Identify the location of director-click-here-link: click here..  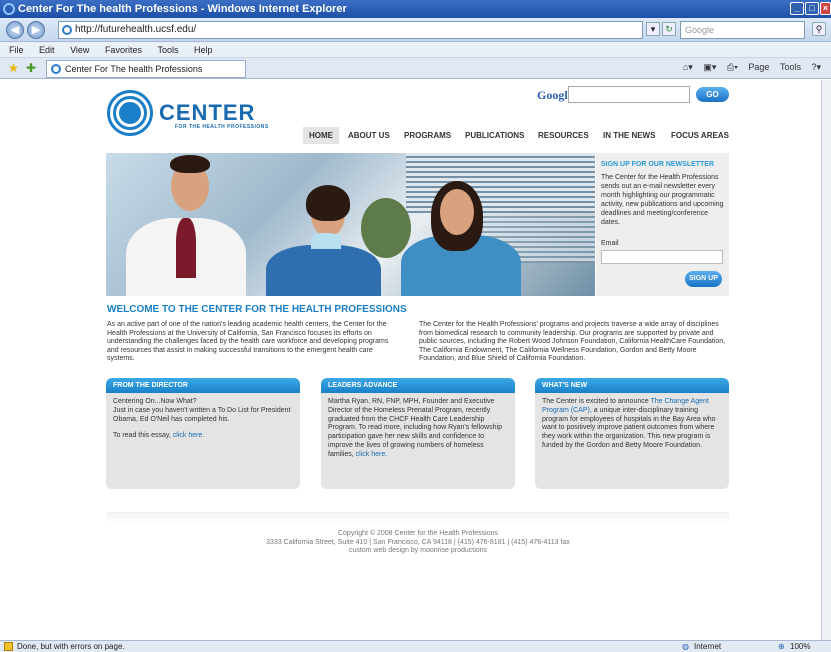
(189, 435).